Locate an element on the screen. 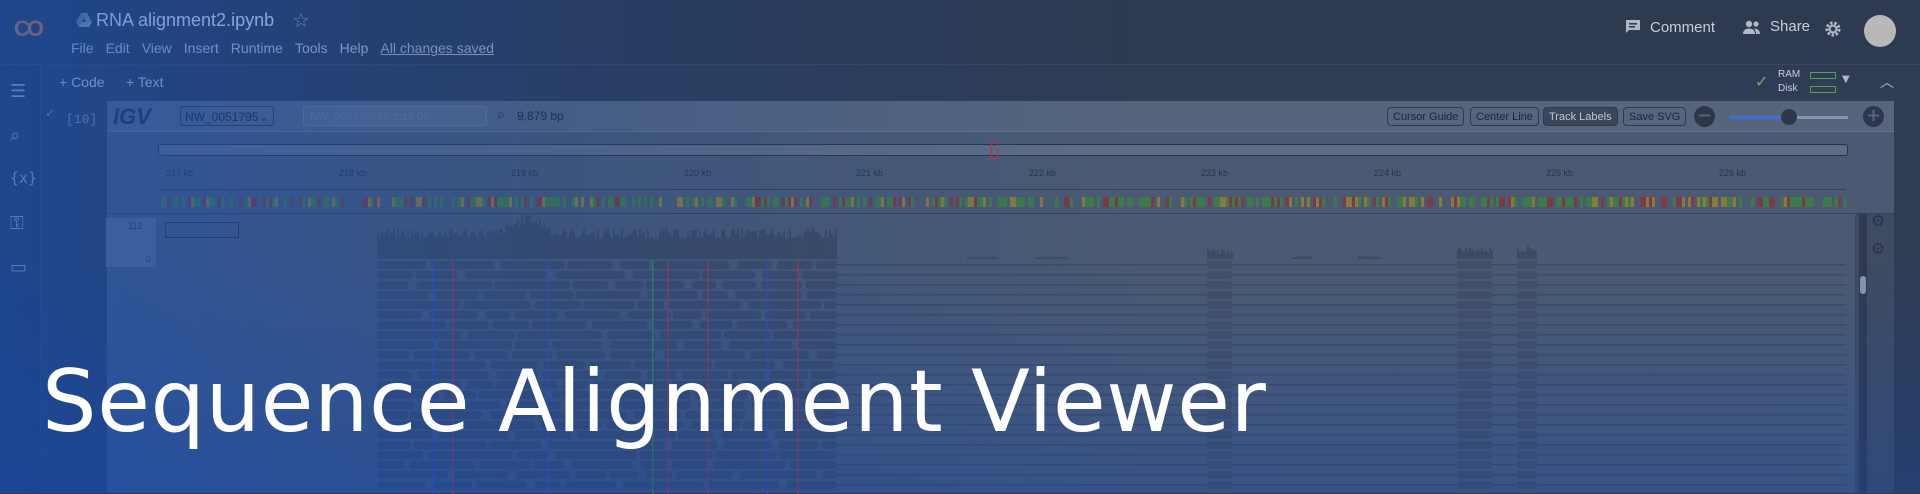 The height and width of the screenshot is (494, 1920). comment-button: Comment is located at coordinates (1669, 27).